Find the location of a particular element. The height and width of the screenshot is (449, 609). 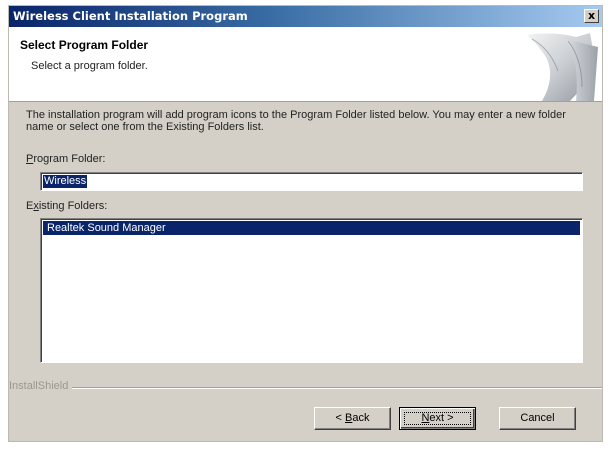

installshield-banner-icon is located at coordinates (537, 64).